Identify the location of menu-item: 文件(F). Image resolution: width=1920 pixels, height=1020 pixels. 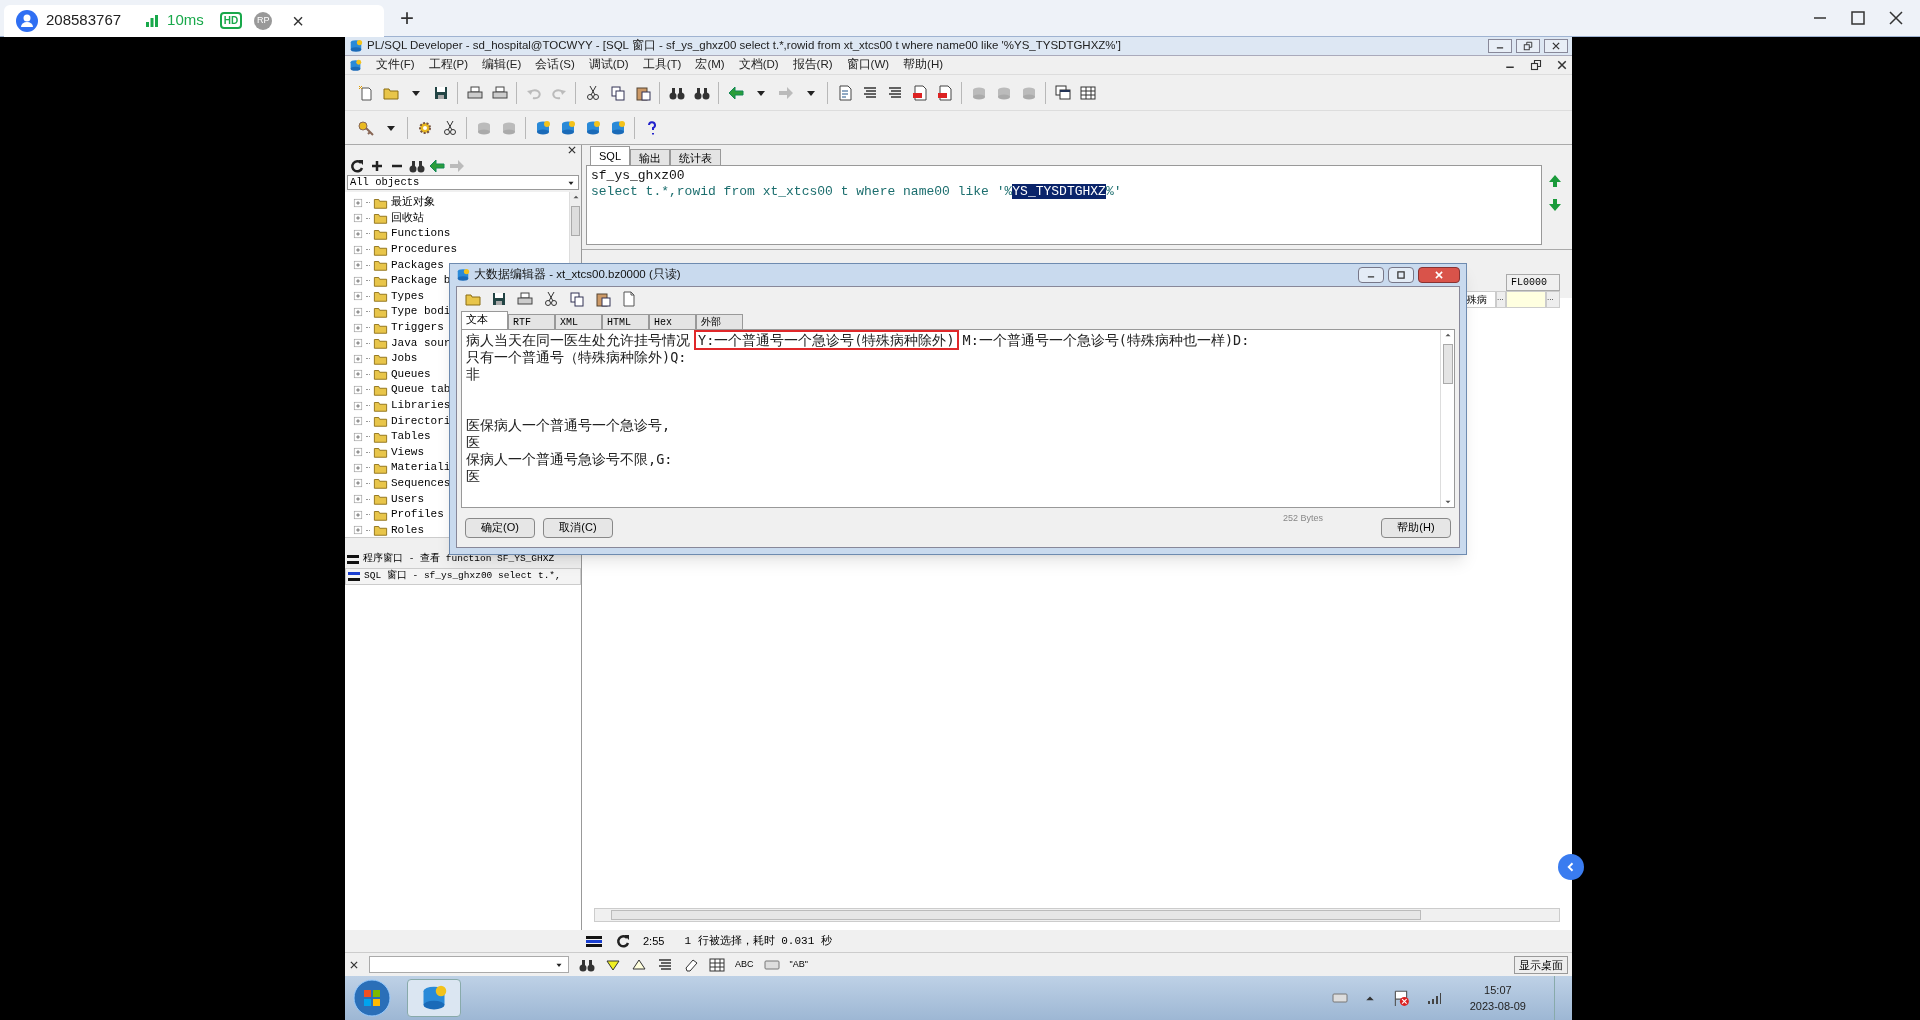
(395, 65).